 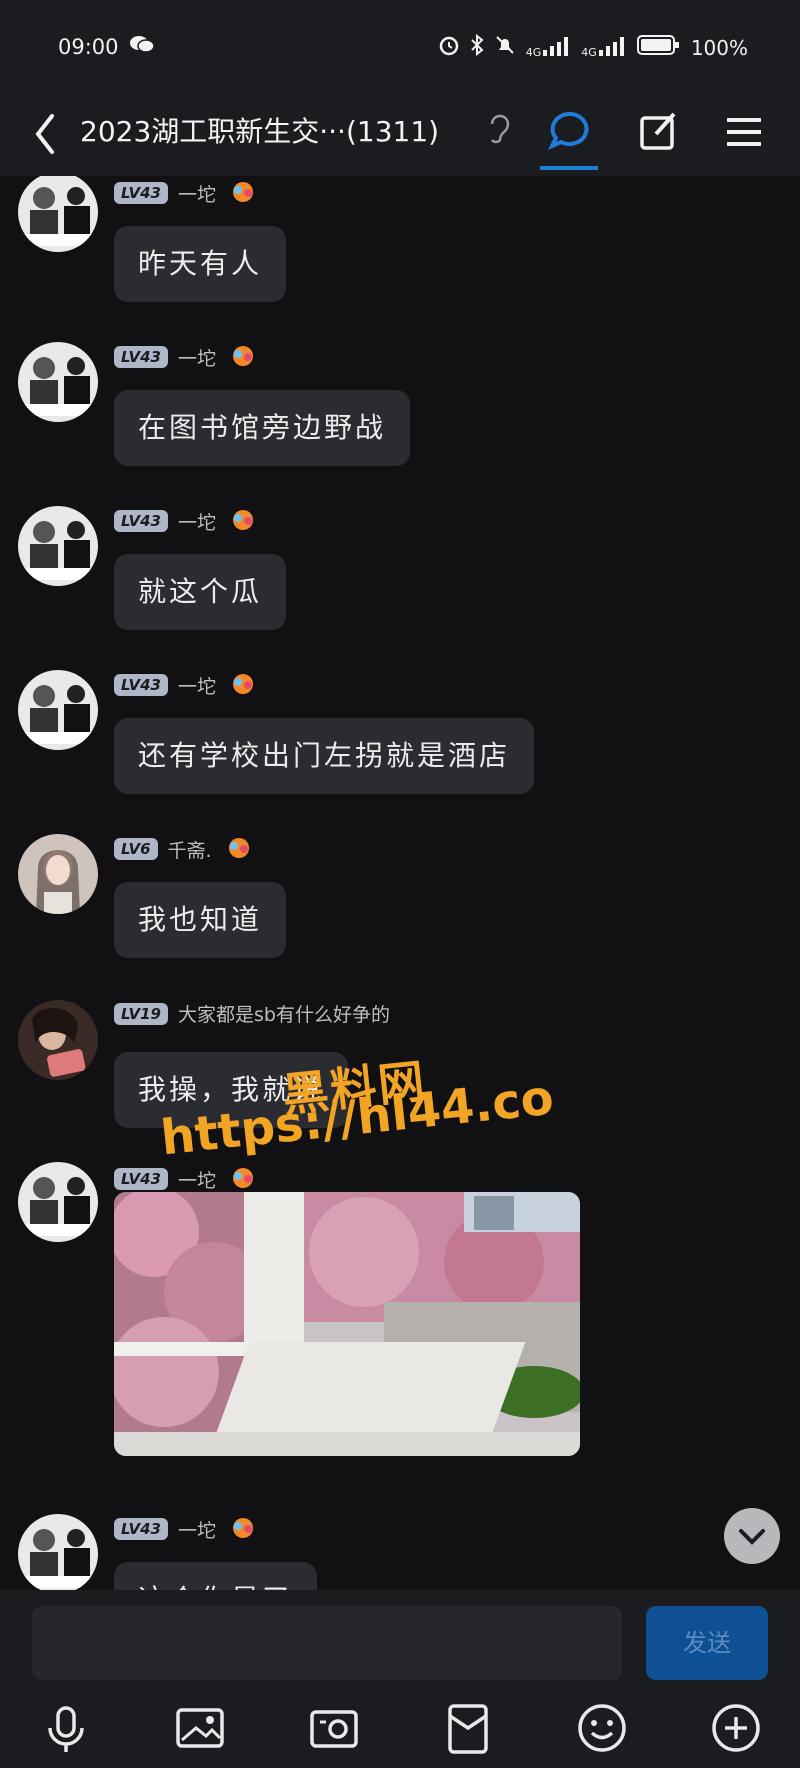 What do you see at coordinates (190, 849) in the screenshot?
I see `sender-name: 千斋.` at bounding box center [190, 849].